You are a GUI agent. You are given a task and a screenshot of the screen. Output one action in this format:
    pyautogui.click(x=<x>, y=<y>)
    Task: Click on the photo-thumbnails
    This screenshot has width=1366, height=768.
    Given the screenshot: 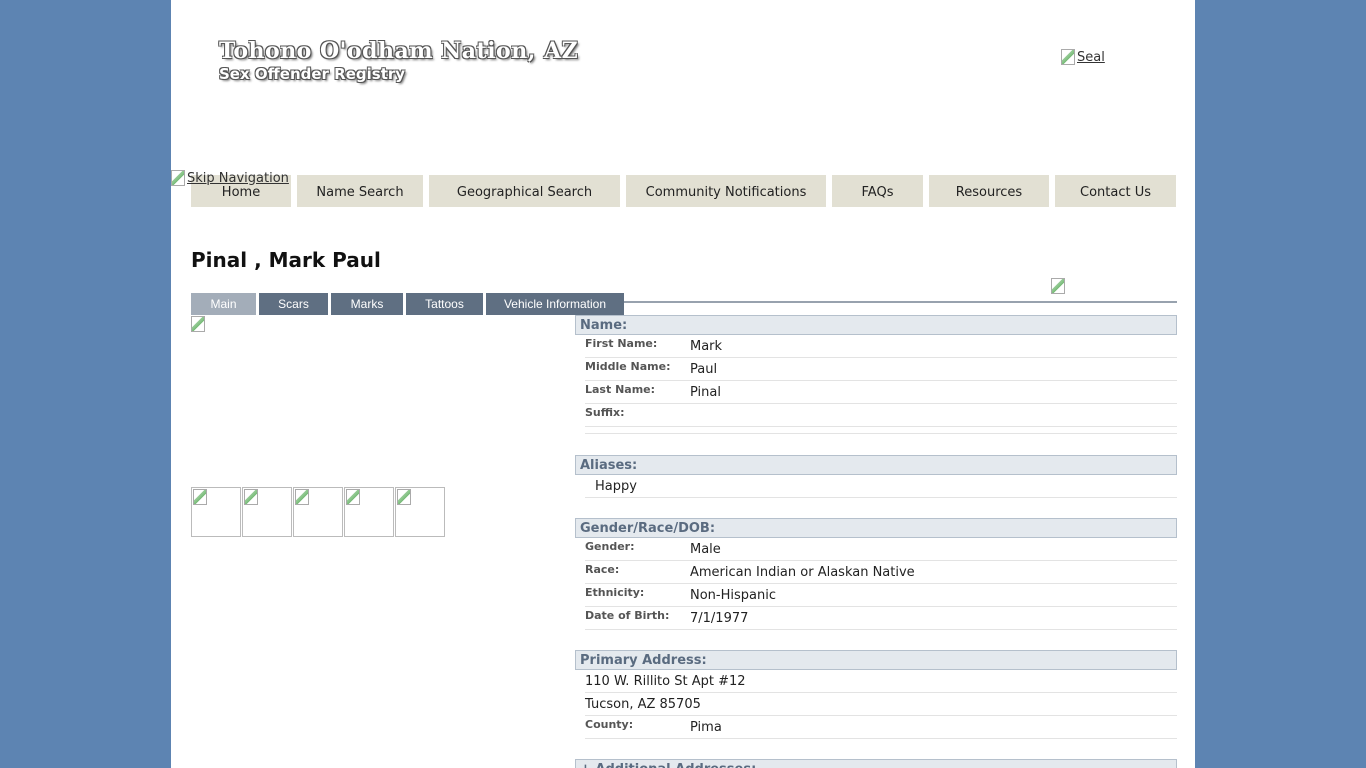 What is the action you would take?
    pyautogui.click(x=318, y=512)
    